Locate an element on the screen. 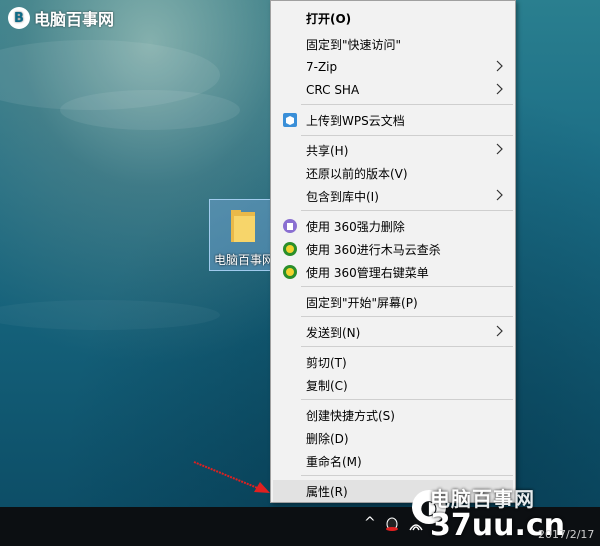 This screenshot has height=546, width=600. menu-item-send-to: 发送到(N) is located at coordinates (393, 332).